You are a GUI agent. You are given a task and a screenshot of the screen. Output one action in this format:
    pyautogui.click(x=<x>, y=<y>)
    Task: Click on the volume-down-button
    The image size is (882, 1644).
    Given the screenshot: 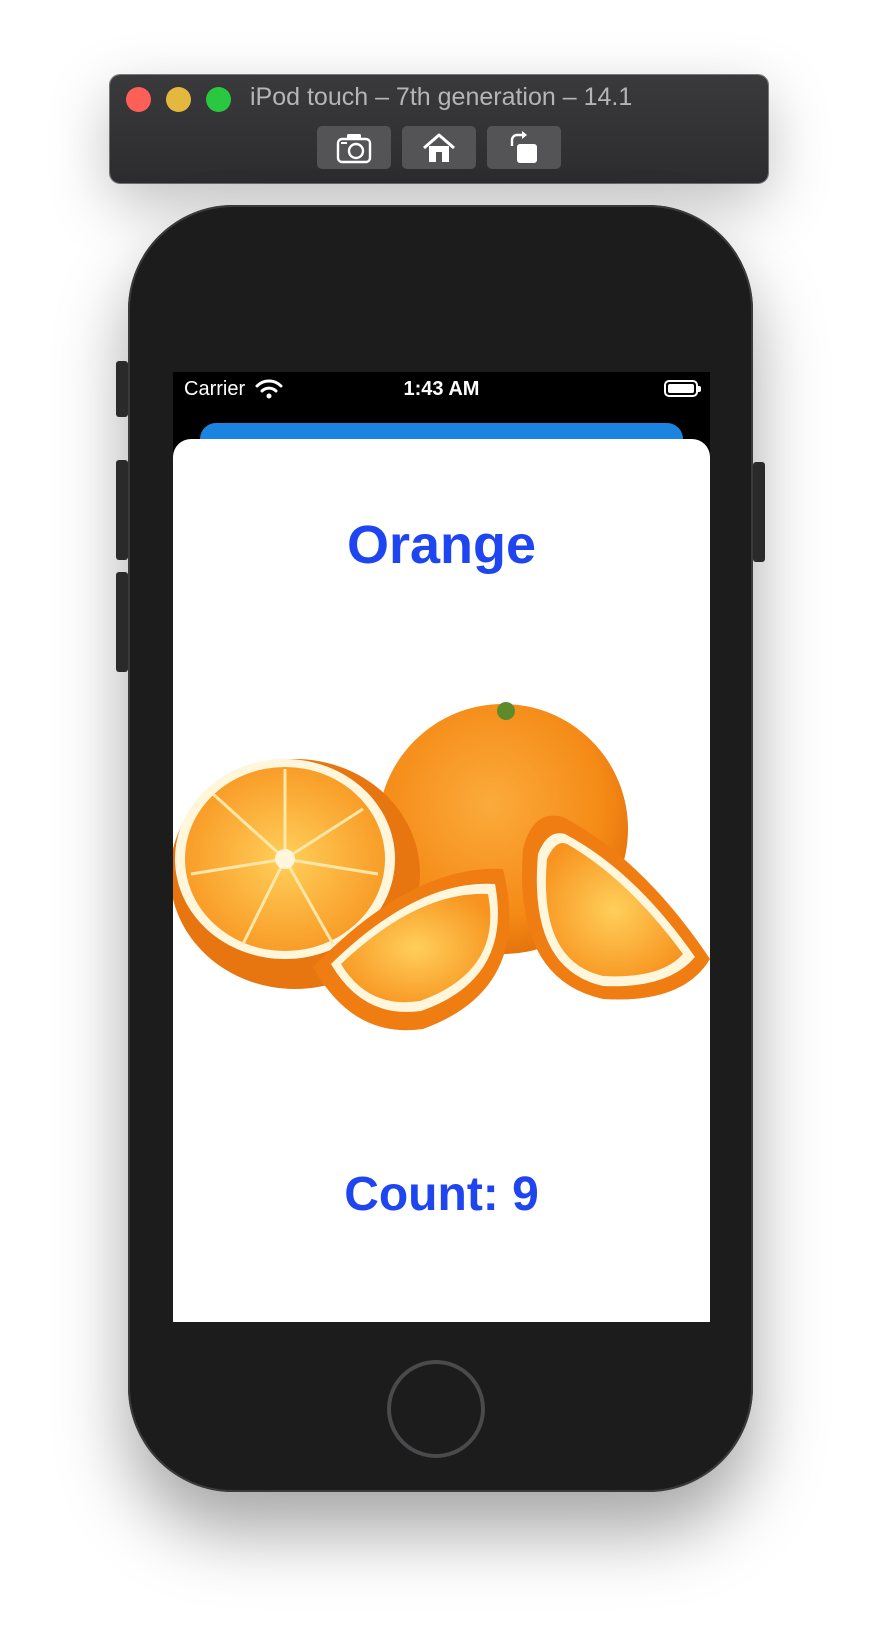 What is the action you would take?
    pyautogui.click(x=122, y=622)
    